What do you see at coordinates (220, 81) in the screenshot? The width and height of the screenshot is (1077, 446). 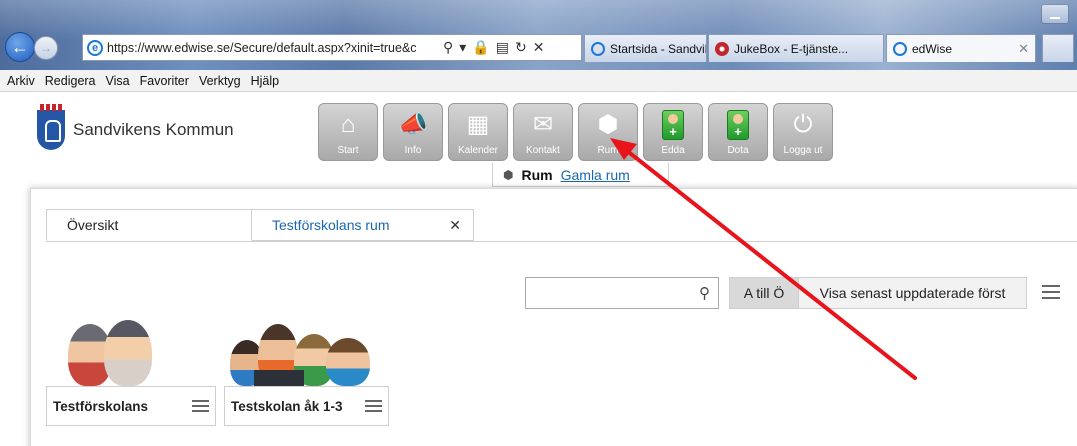 I see `menu-verktyg: Verktyg` at bounding box center [220, 81].